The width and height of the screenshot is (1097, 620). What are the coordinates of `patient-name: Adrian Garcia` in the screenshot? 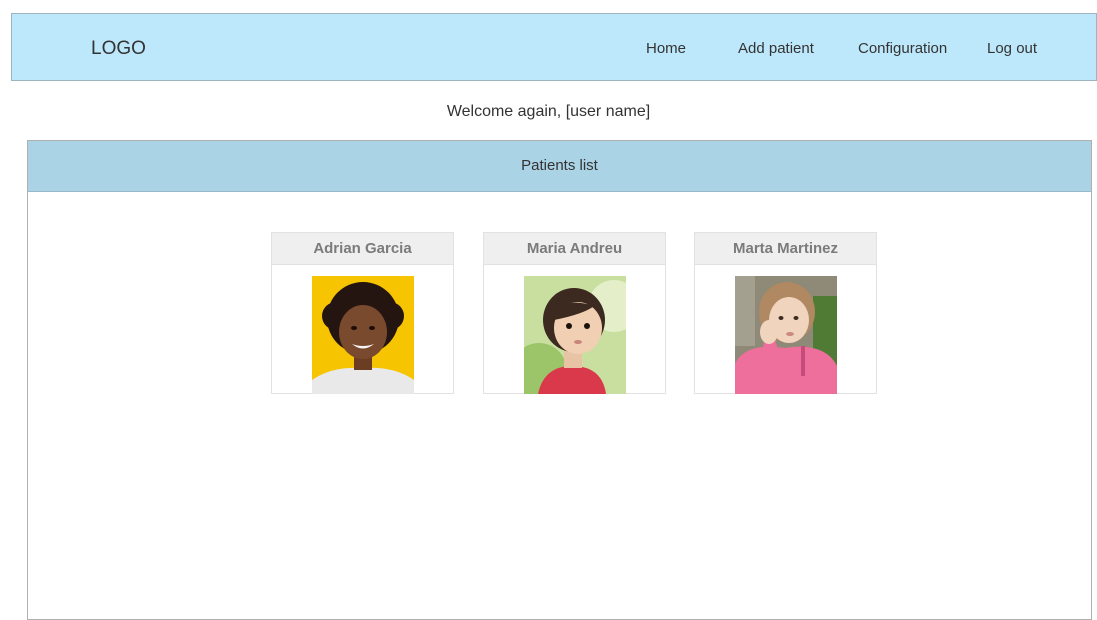 It's located at (362, 249).